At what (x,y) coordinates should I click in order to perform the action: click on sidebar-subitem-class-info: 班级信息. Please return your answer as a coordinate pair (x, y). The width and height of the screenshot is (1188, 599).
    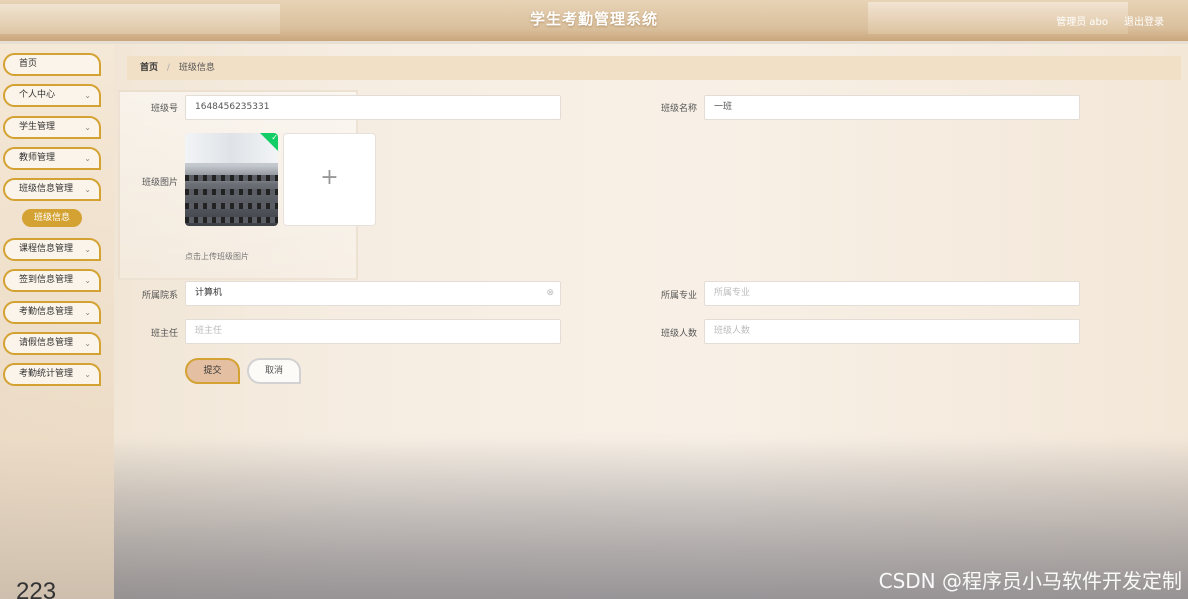
    Looking at the image, I should click on (52, 218).